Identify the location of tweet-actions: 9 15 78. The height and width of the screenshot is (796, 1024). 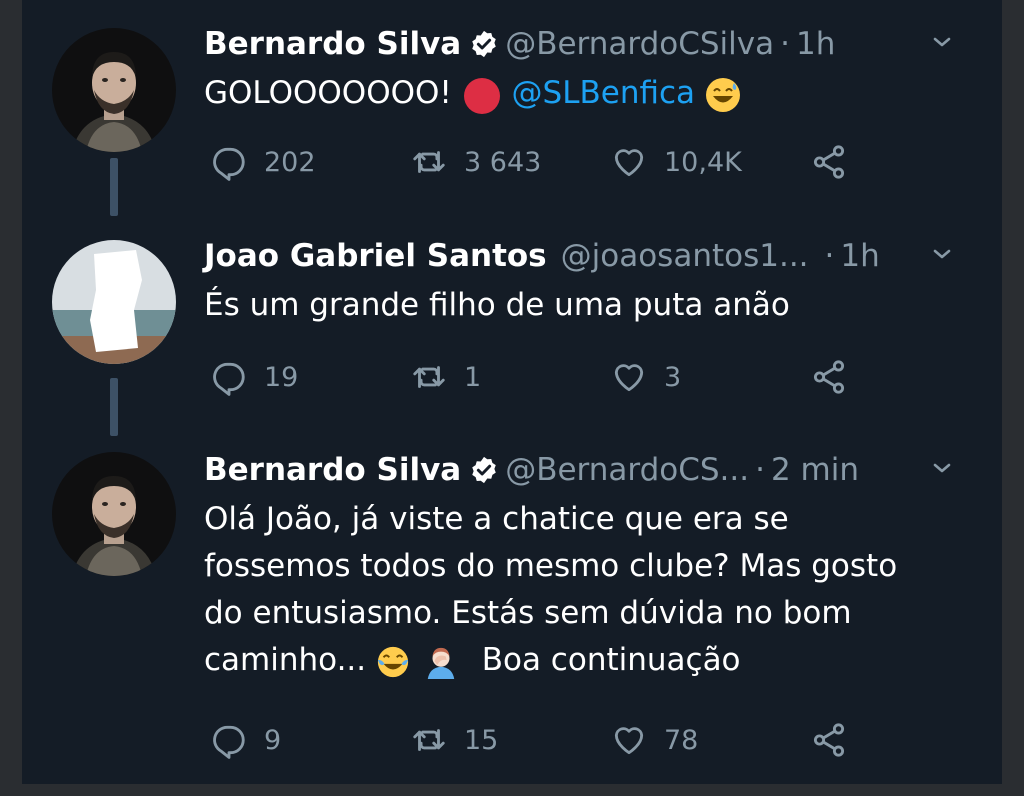
(540, 740).